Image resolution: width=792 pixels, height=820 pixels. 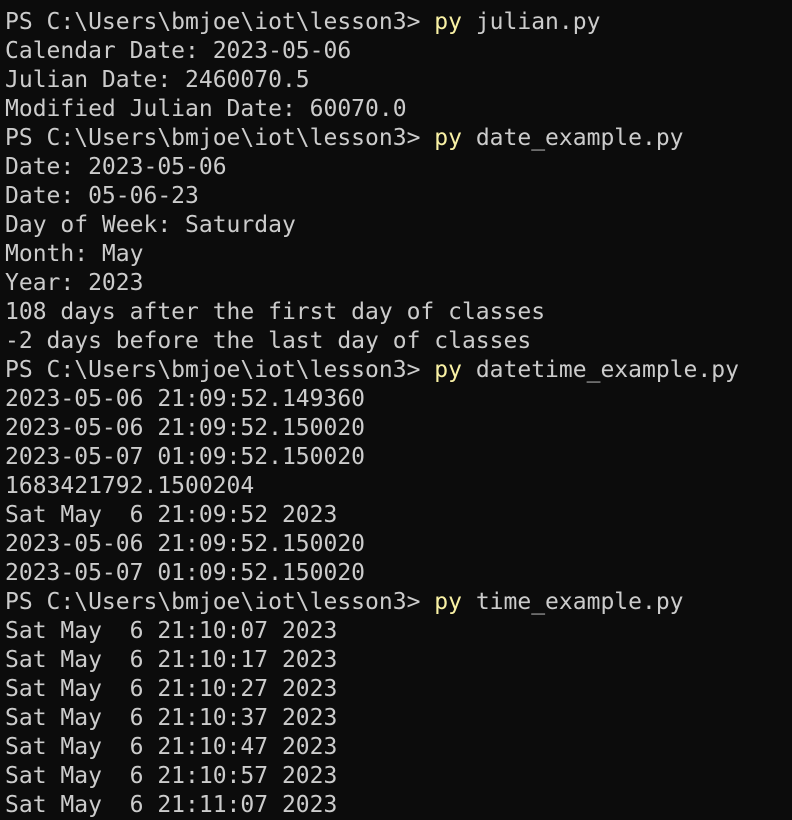 What do you see at coordinates (74, 254) in the screenshot?
I see `output-line: Month: May` at bounding box center [74, 254].